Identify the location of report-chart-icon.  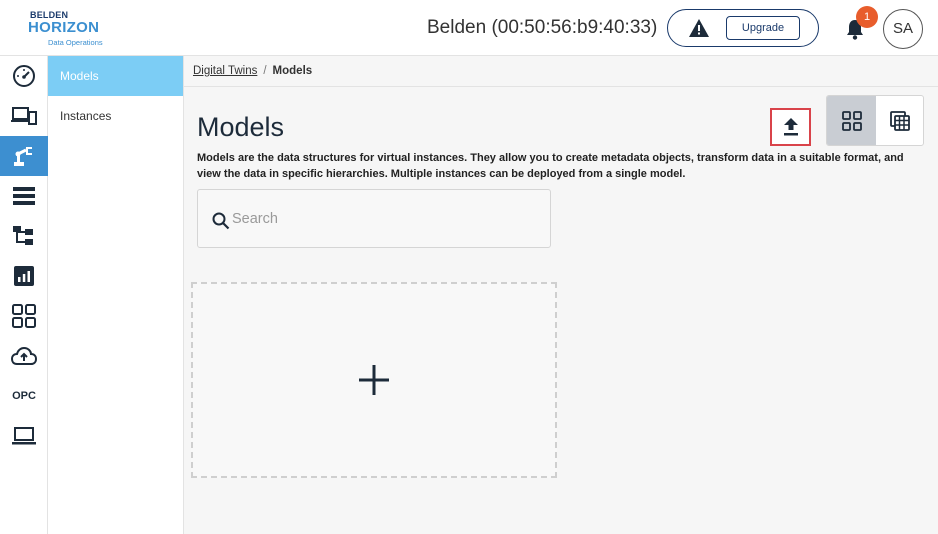
(24, 276).